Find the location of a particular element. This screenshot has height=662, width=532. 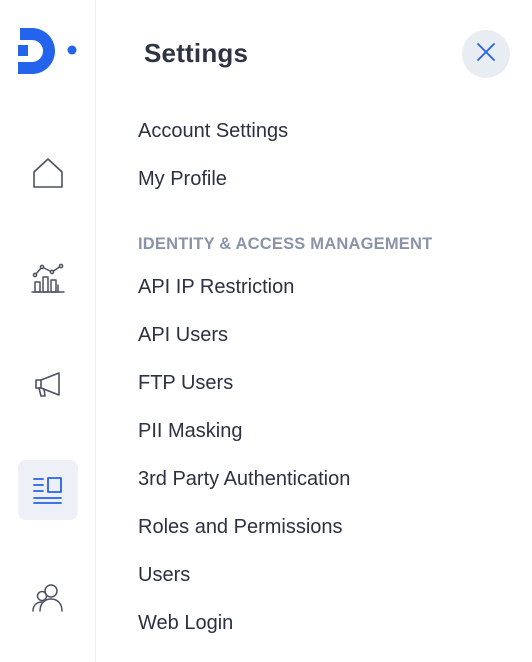

analytics-chart-icon is located at coordinates (48, 278).